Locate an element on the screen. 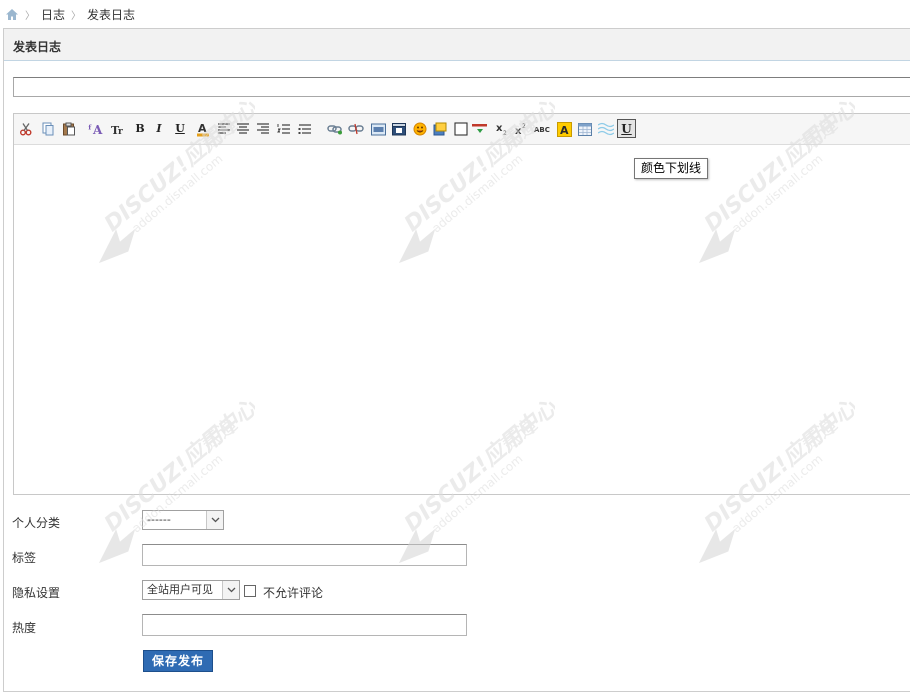 The width and height of the screenshot is (910, 692). toolbar-tooltip: 颜色下划线 is located at coordinates (671, 168).